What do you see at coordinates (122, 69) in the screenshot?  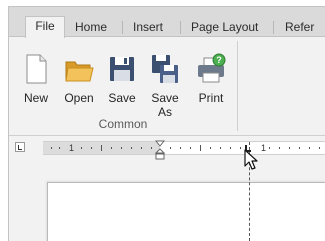 I see `save-disk-icon` at bounding box center [122, 69].